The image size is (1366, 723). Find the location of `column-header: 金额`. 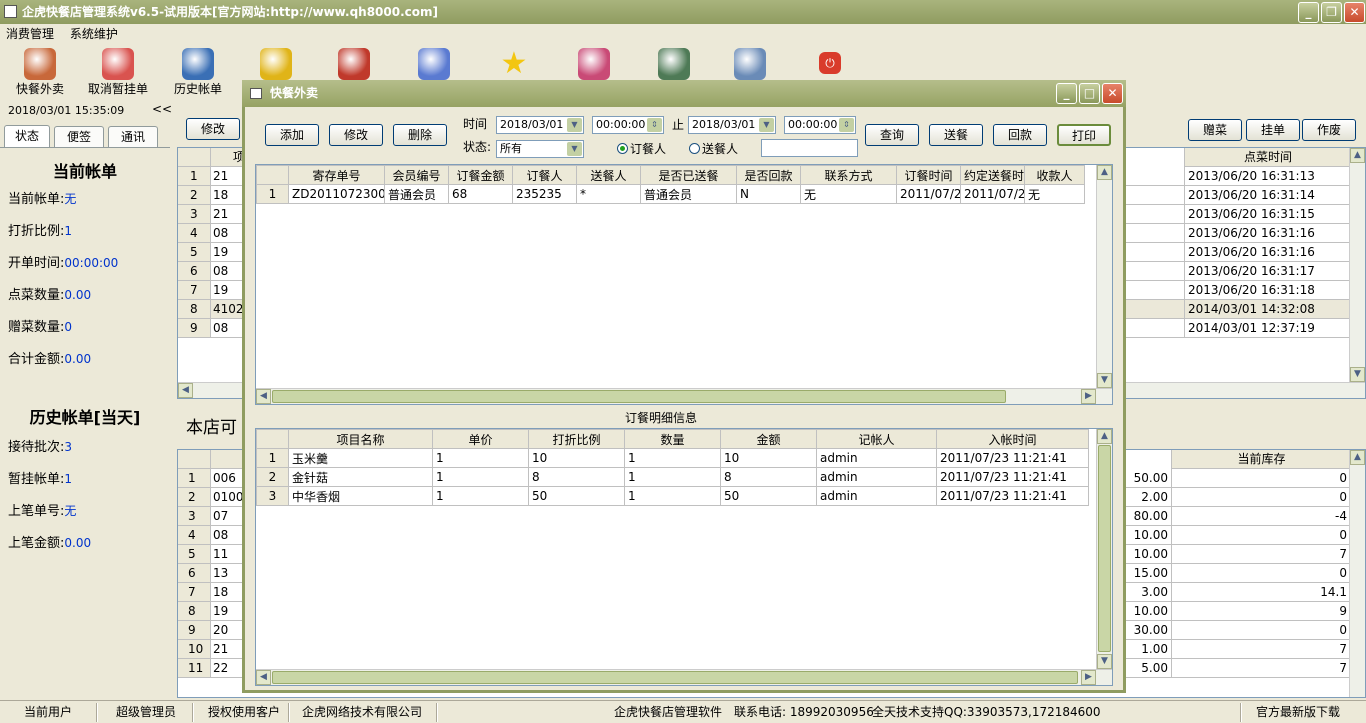

column-header: 金额 is located at coordinates (768, 439).